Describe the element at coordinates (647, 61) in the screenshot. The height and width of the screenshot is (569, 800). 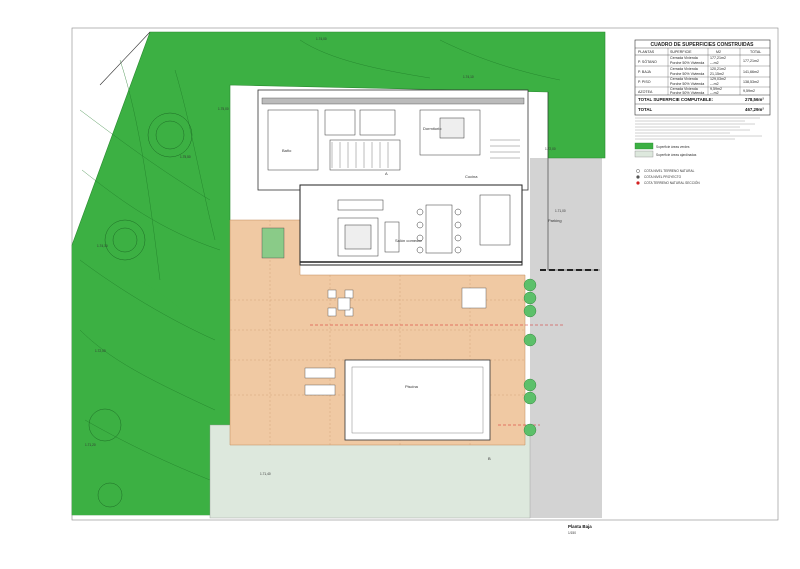
I see `legend-floor-sotano: P. SÓTANO` at that location.